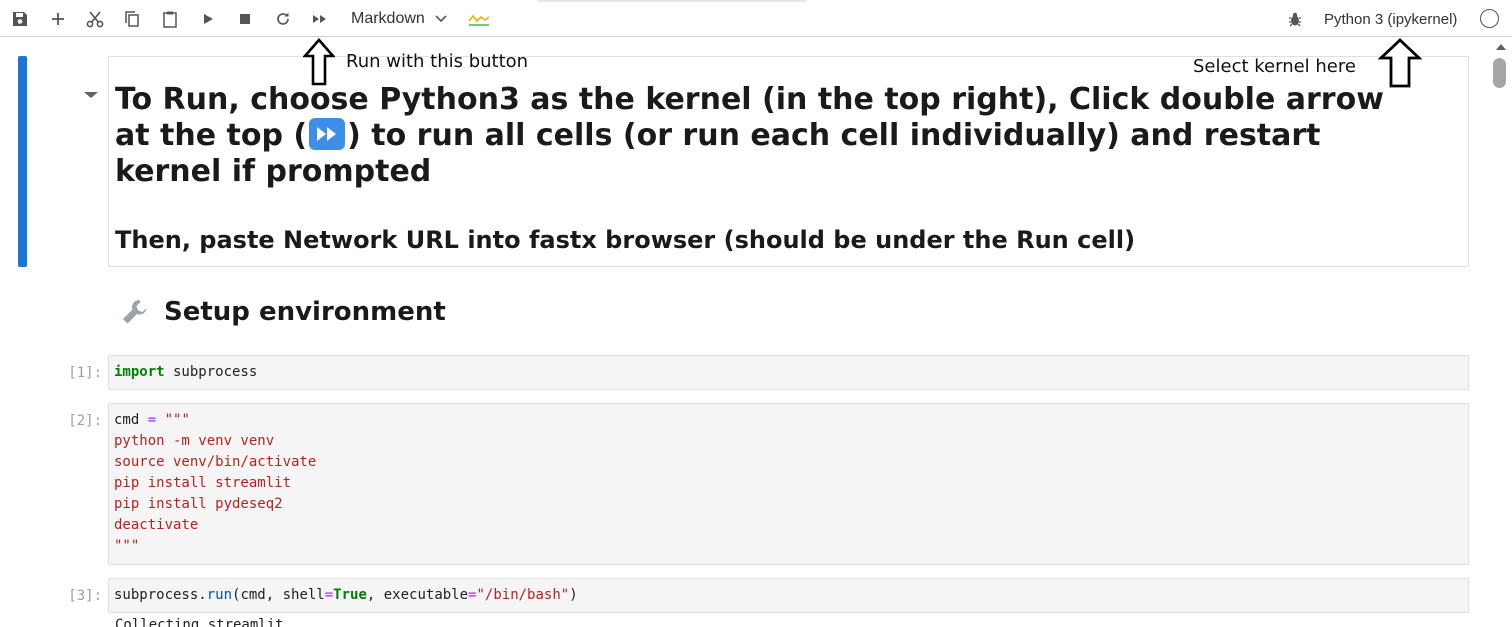 This screenshot has width=1512, height=627. I want to click on kernel-name-label: Python 3 (ipykernel), so click(1391, 19).